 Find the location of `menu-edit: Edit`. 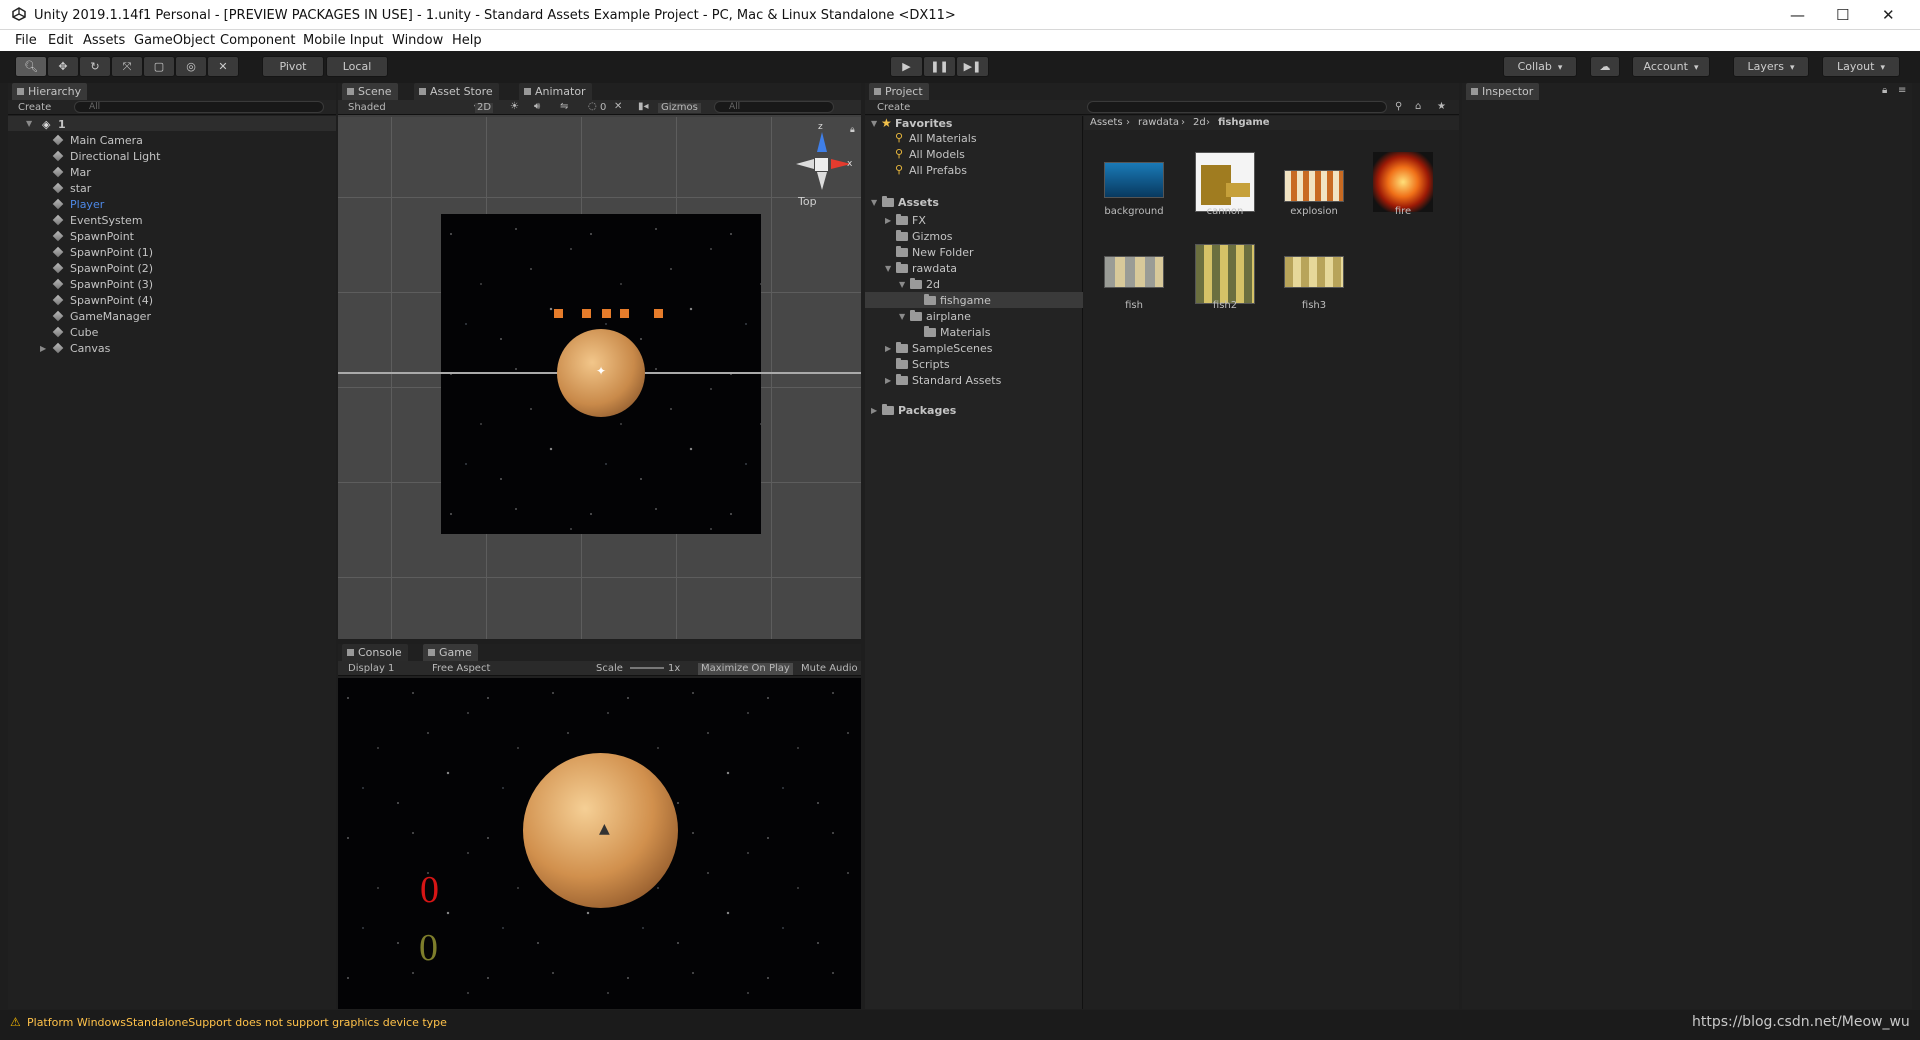

menu-edit: Edit is located at coordinates (60, 40).